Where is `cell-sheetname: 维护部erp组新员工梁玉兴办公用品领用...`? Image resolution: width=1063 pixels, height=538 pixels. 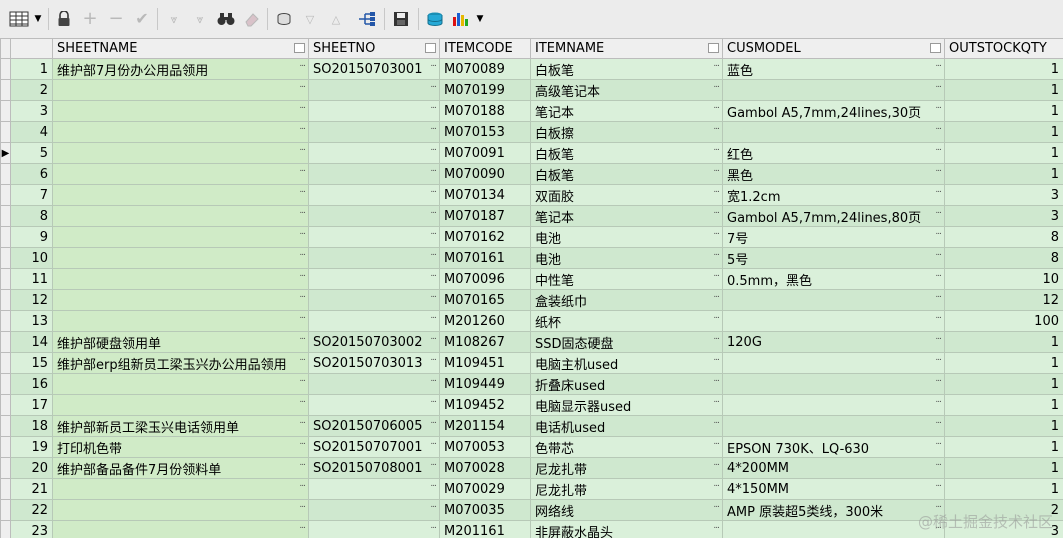 cell-sheetname: 维护部erp组新员工梁玉兴办公用品领用... is located at coordinates (180, 363).